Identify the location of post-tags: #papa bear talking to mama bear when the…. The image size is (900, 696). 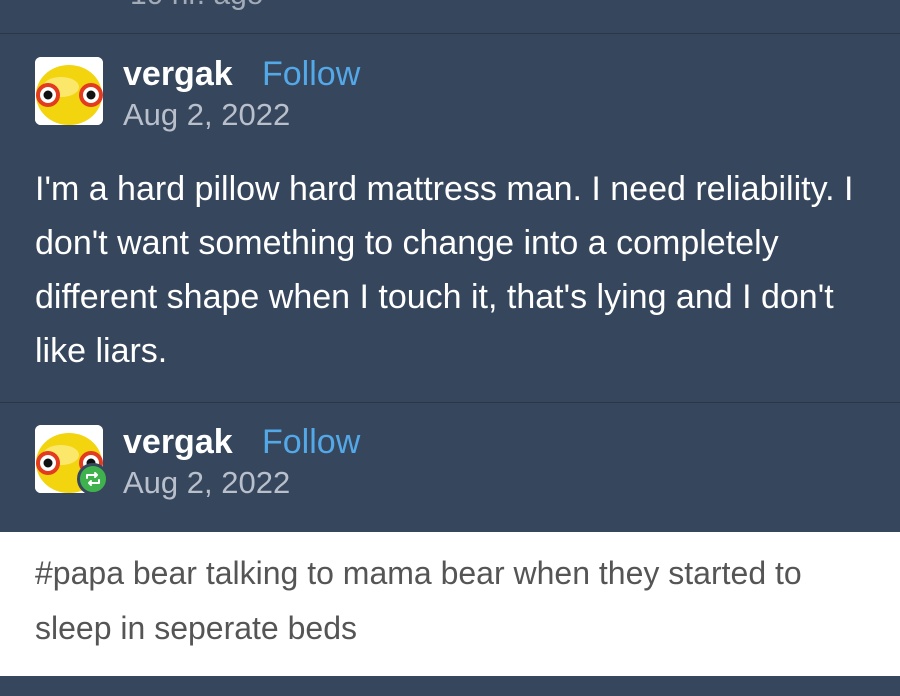
(450, 601).